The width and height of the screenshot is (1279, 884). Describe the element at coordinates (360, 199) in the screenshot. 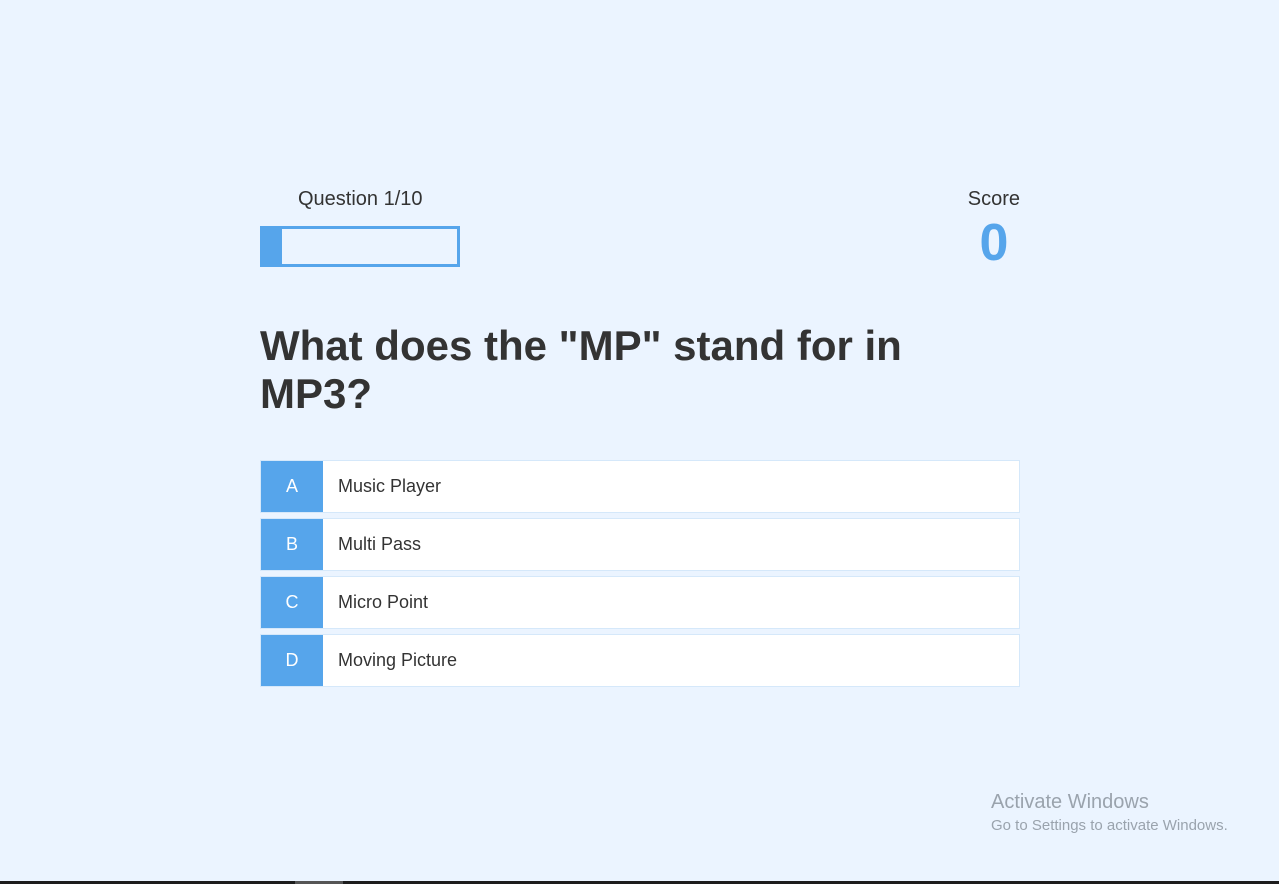

I see `progress-text: Question 1/10` at that location.